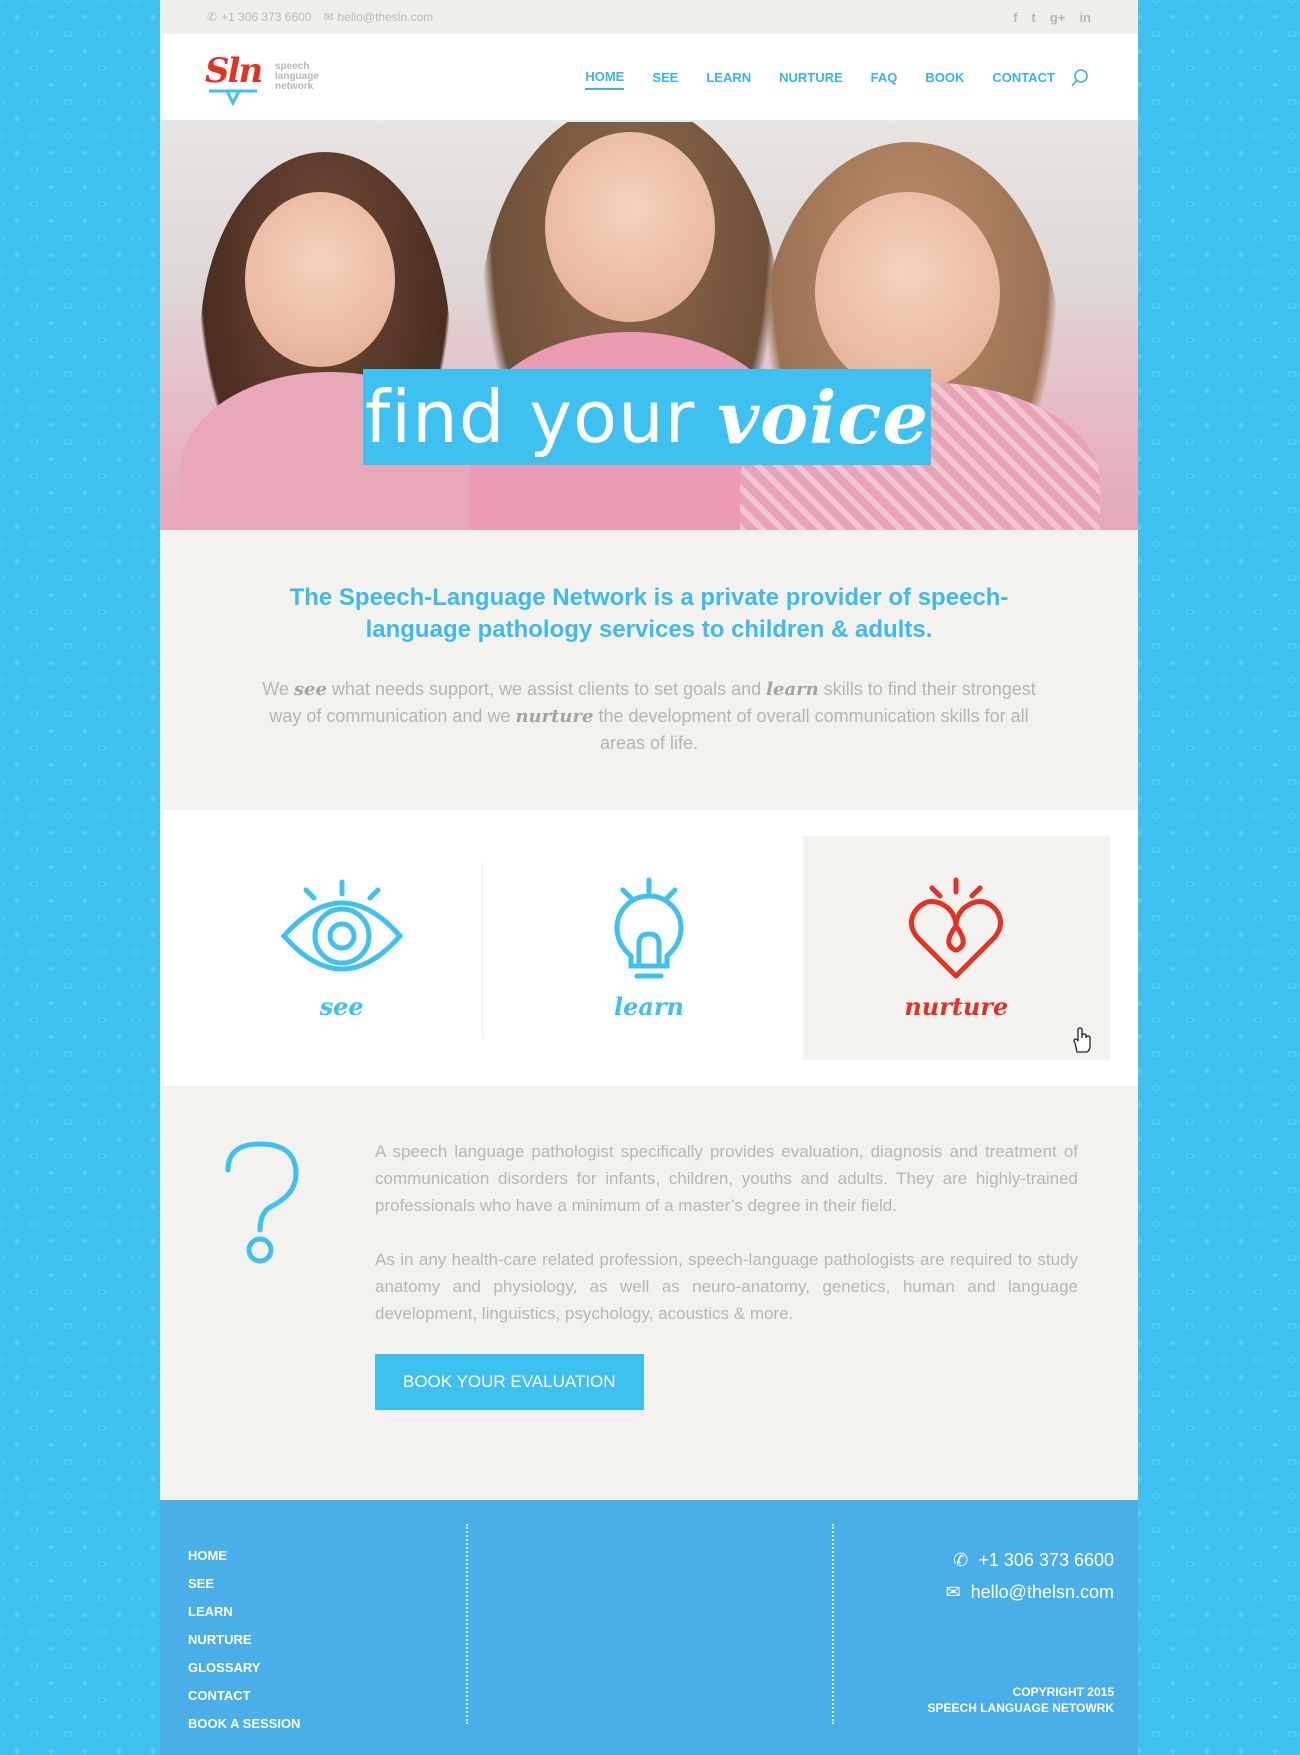 Image resolution: width=1300 pixels, height=1755 pixels. I want to click on footer-divider-right, so click(833, 1624).